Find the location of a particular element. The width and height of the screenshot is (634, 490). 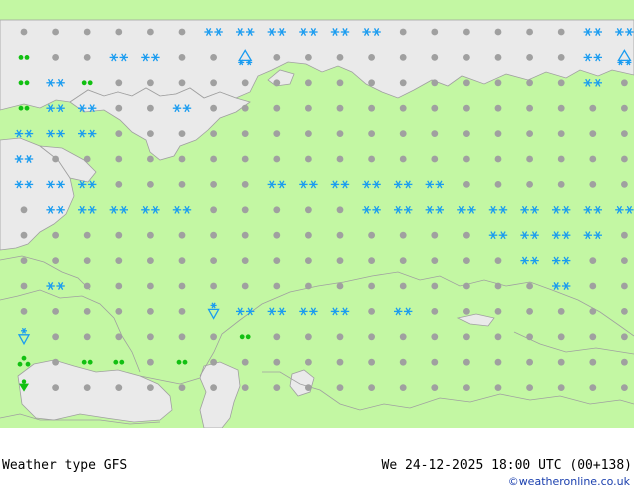

credit-link: ©weatheronline.co.uk is located at coordinates (569, 481).